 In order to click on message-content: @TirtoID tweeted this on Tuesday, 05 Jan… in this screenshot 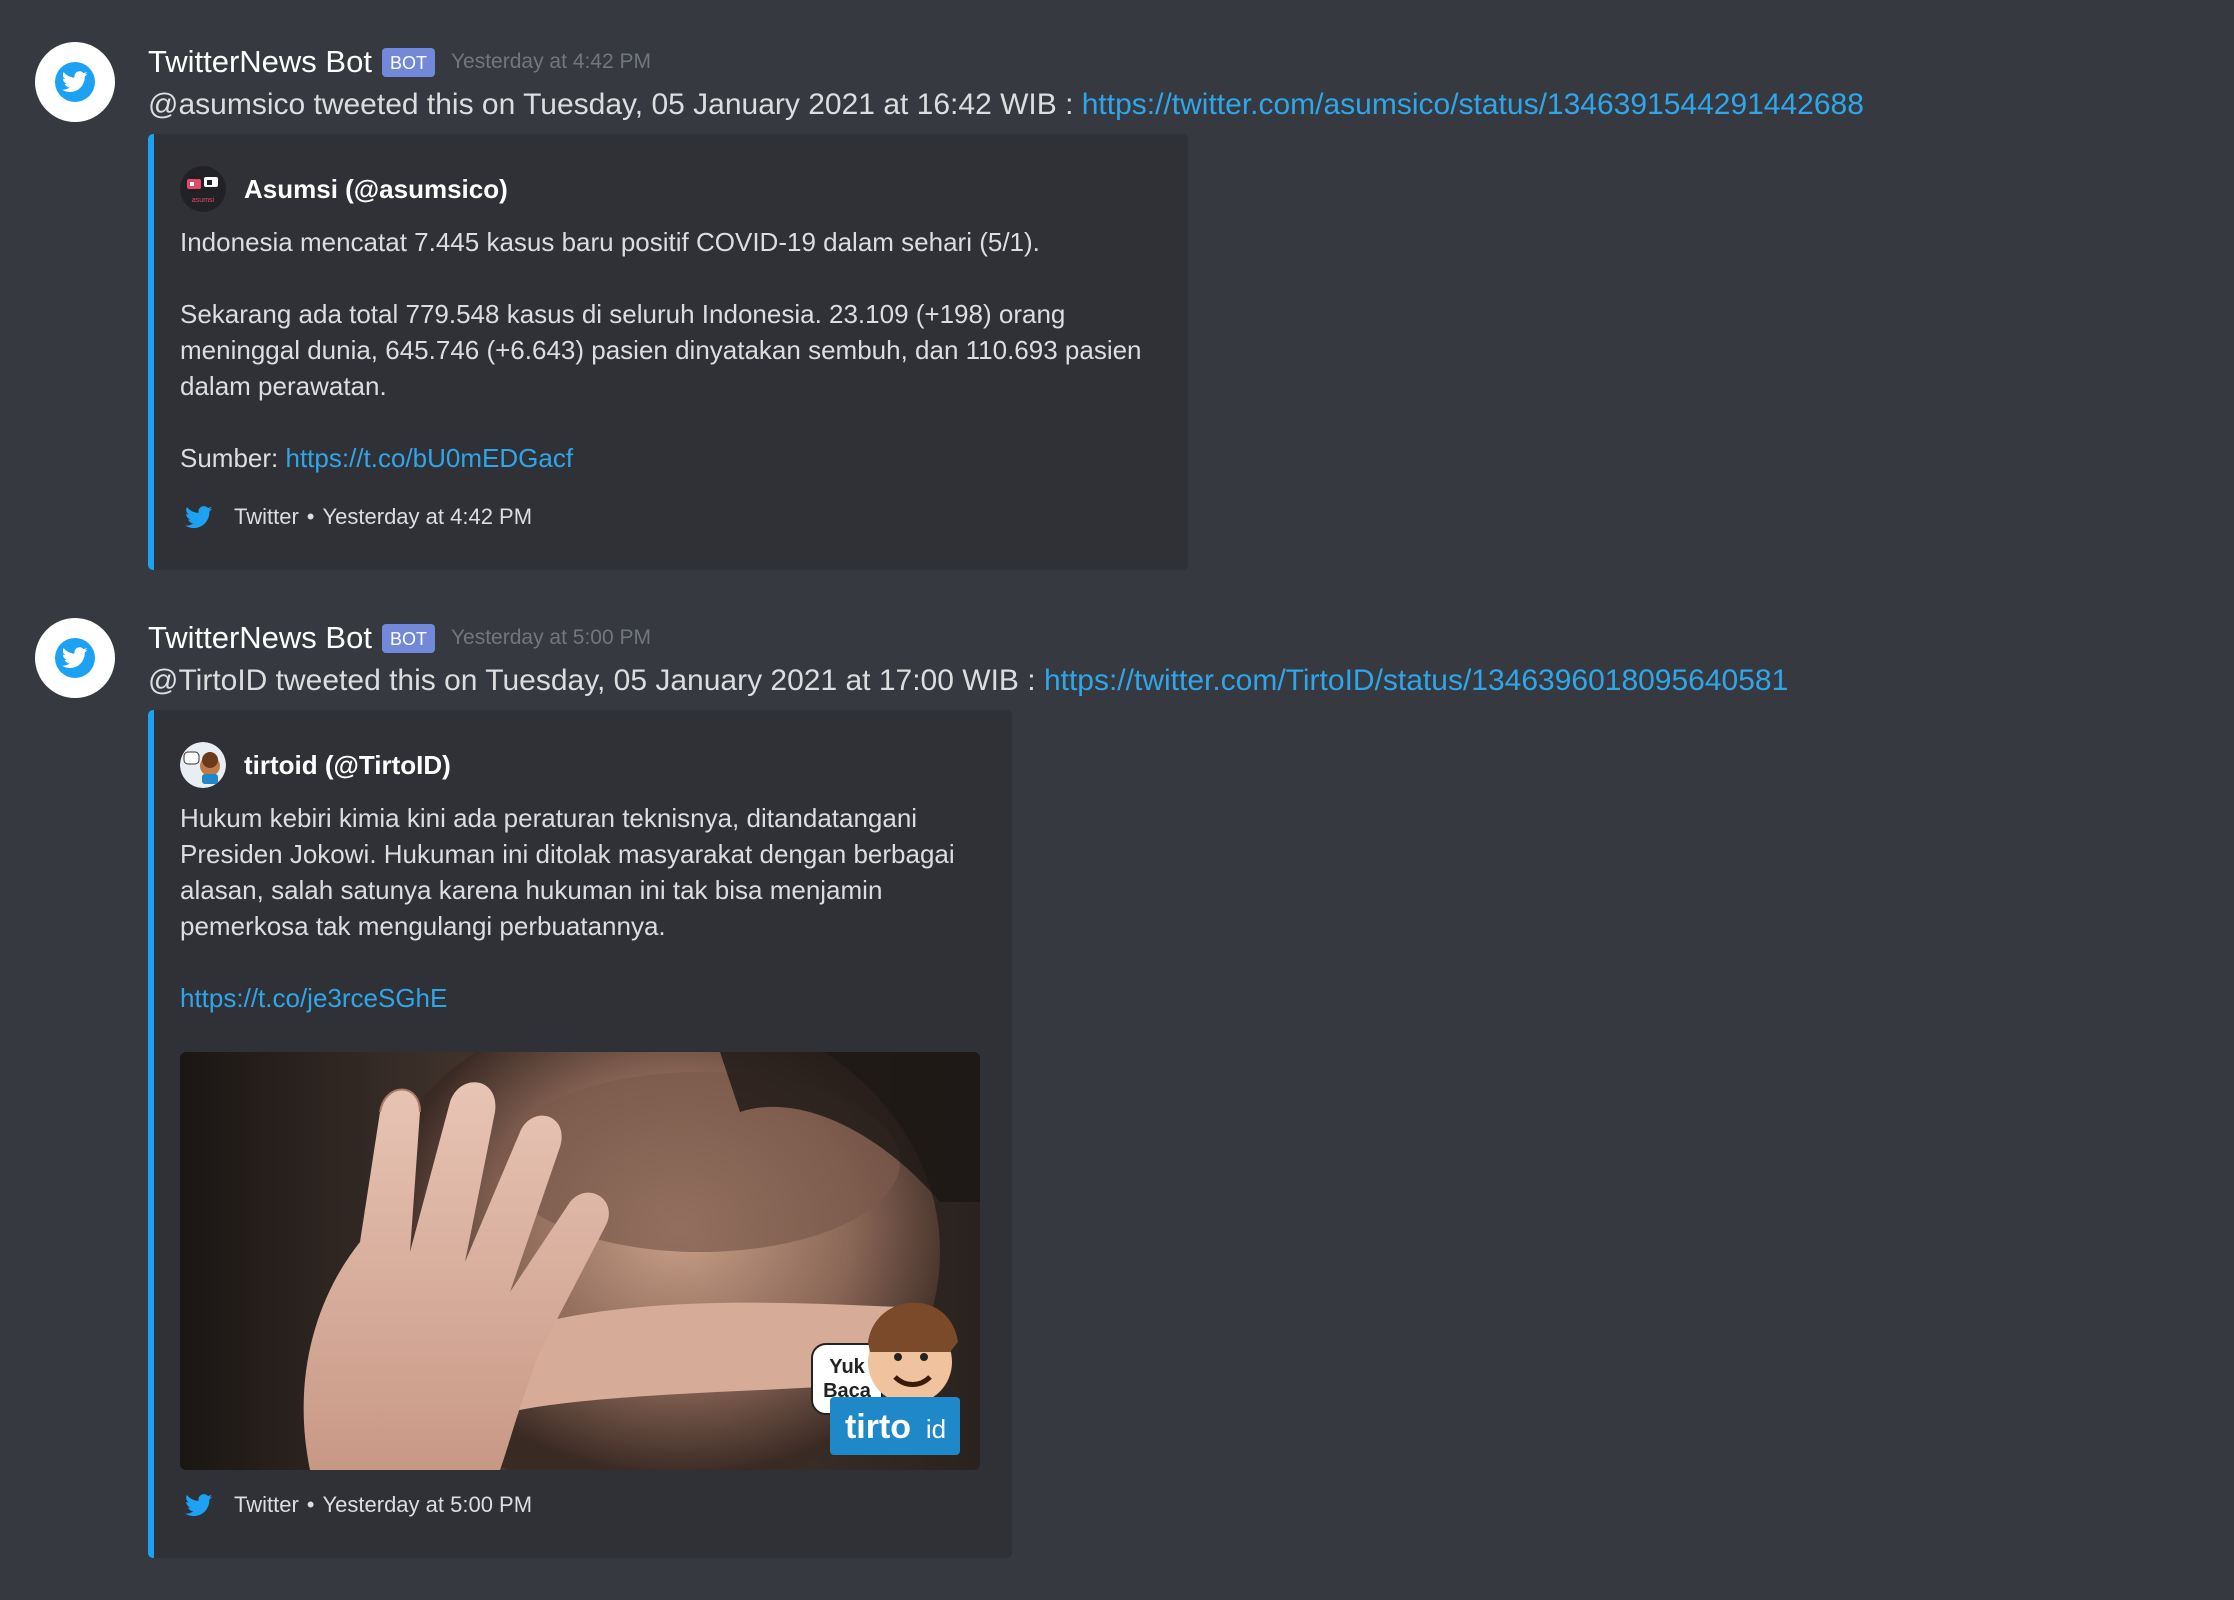, I will do `click(968, 681)`.